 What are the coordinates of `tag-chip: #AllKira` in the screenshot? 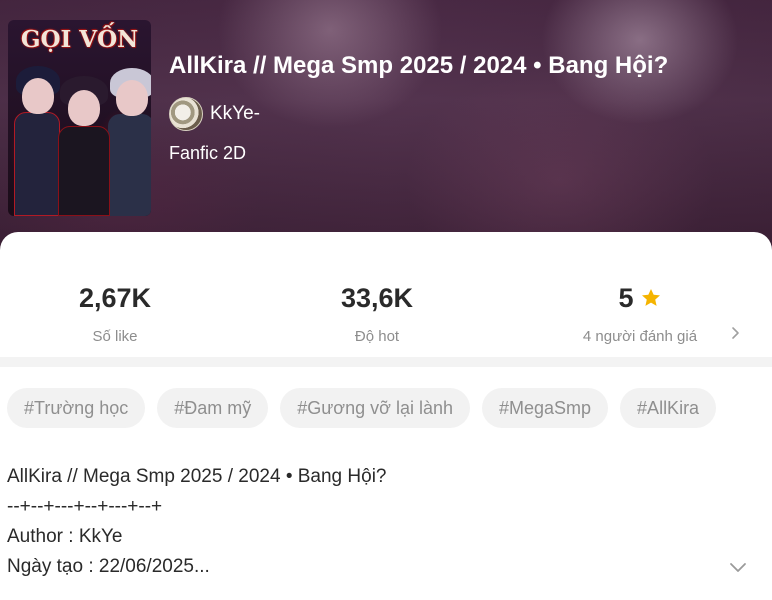 It's located at (668, 408).